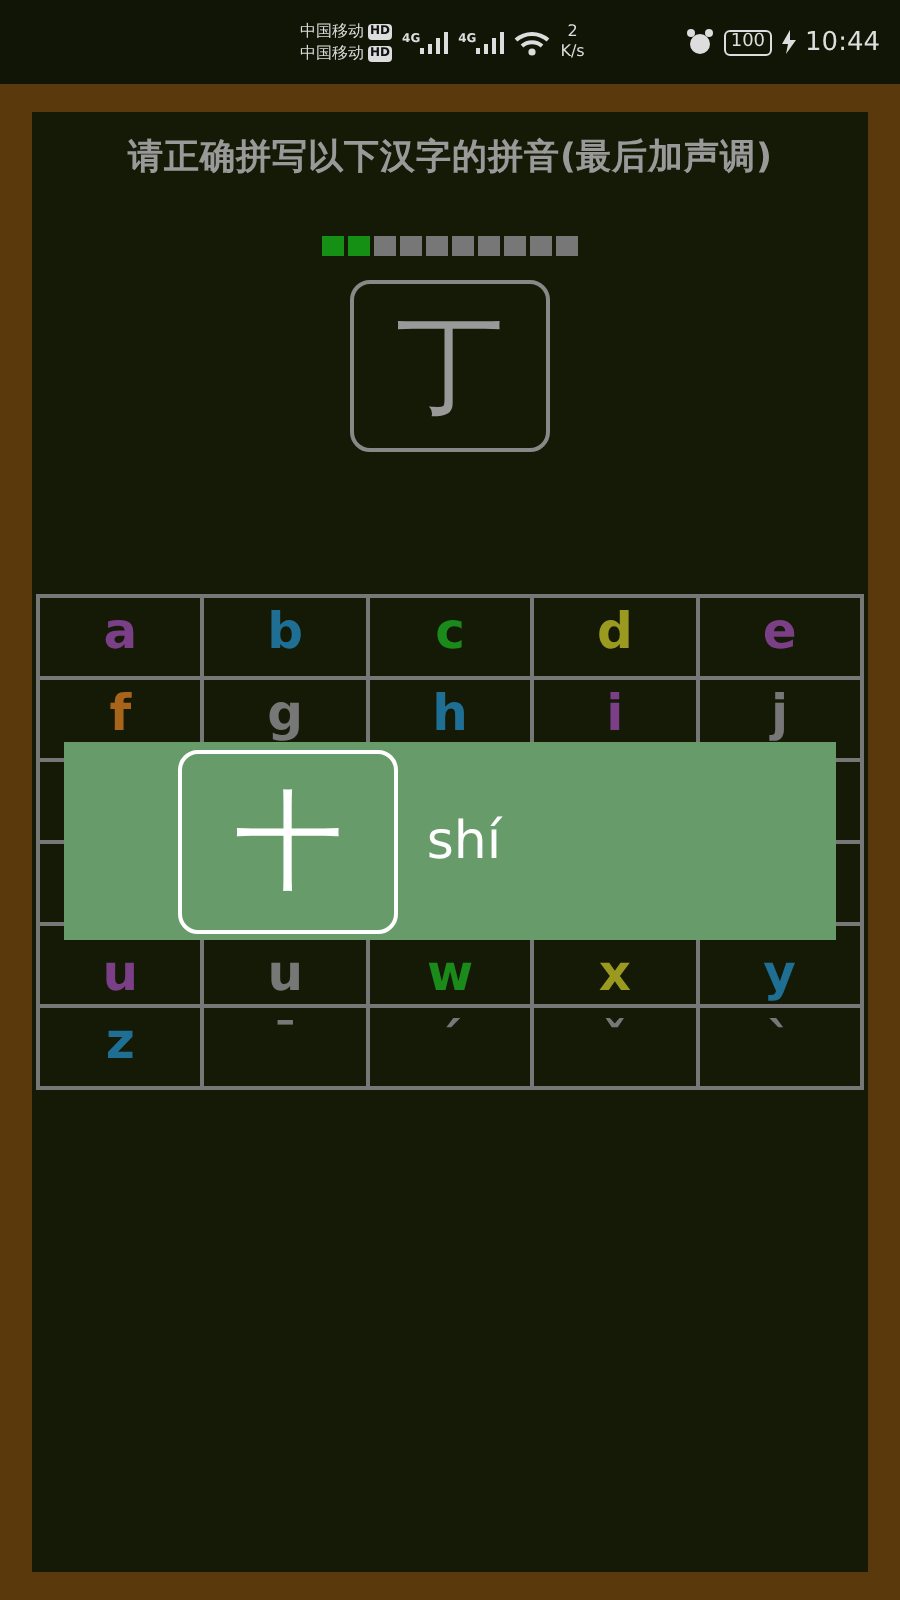 Image resolution: width=900 pixels, height=1600 pixels. What do you see at coordinates (285, 637) in the screenshot?
I see `letter-key: b` at bounding box center [285, 637].